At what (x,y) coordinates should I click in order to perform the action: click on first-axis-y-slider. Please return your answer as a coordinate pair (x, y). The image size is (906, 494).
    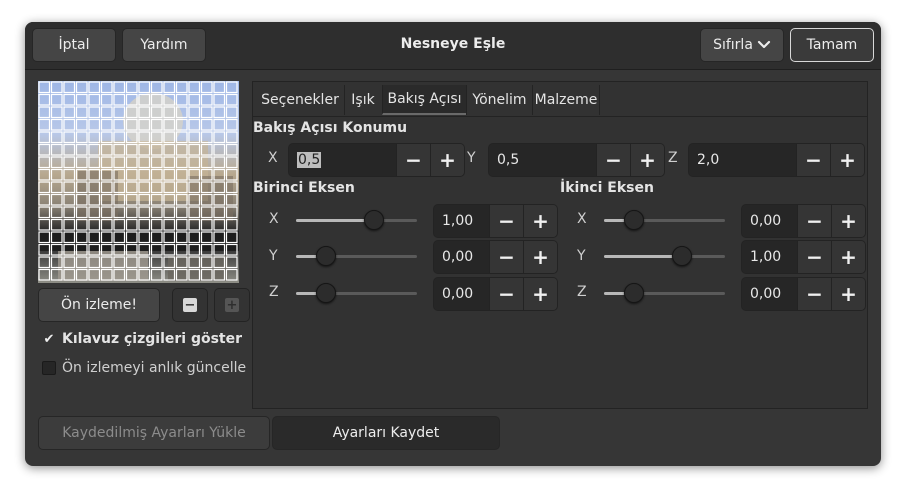
    Looking at the image, I should click on (356, 256).